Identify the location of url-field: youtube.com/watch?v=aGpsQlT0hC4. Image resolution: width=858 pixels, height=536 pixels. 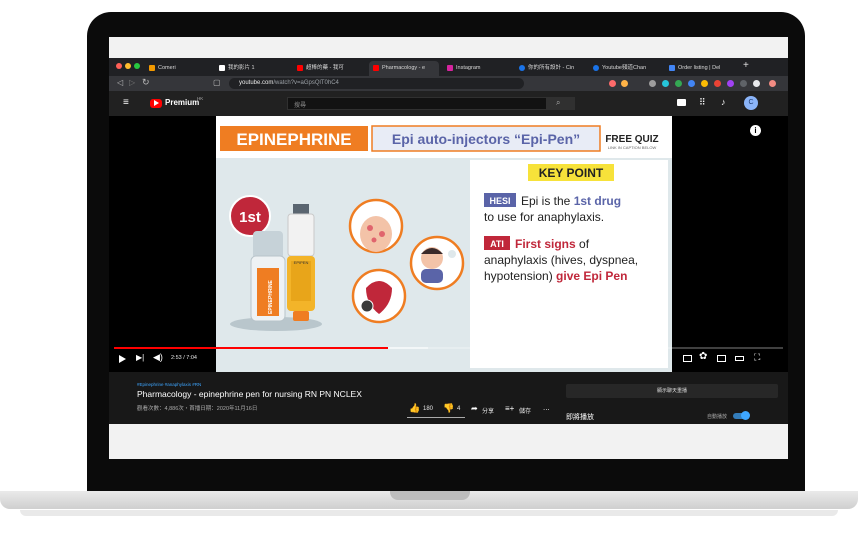
(376, 83).